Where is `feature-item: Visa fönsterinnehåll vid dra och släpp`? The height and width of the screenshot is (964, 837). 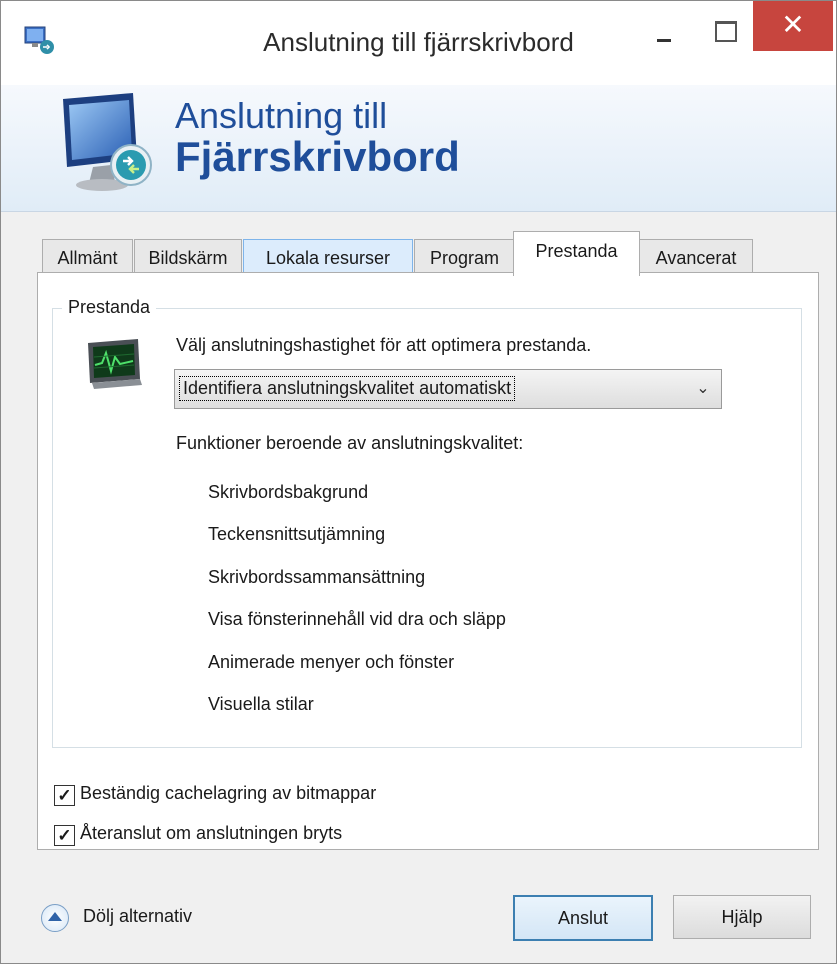 feature-item: Visa fönsterinnehåll vid dra och släpp is located at coordinates (357, 619).